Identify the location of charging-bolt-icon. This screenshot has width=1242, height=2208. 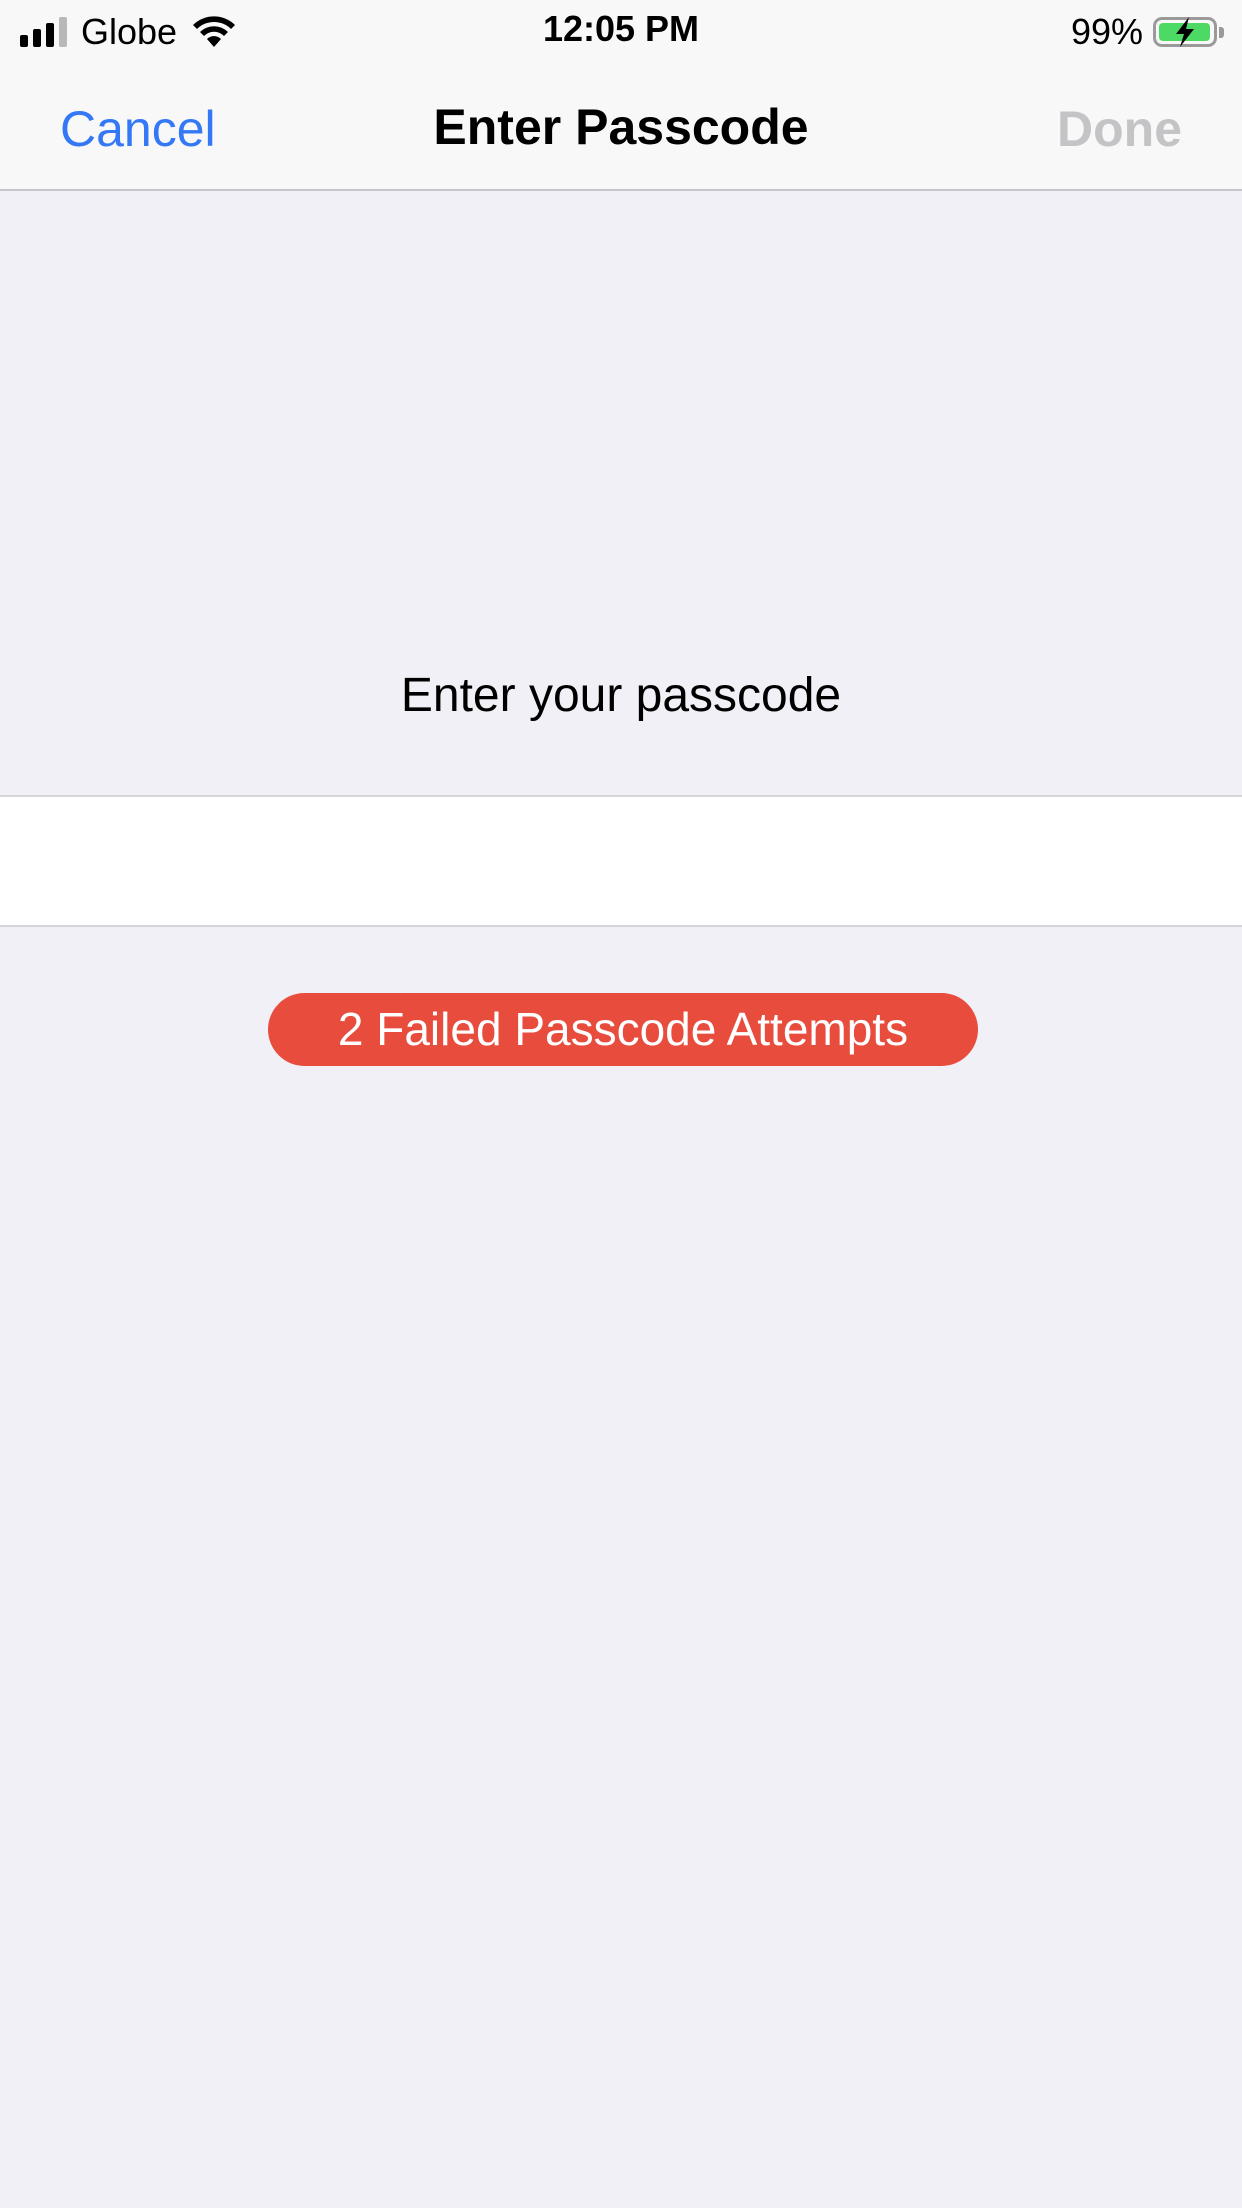
(1185, 32).